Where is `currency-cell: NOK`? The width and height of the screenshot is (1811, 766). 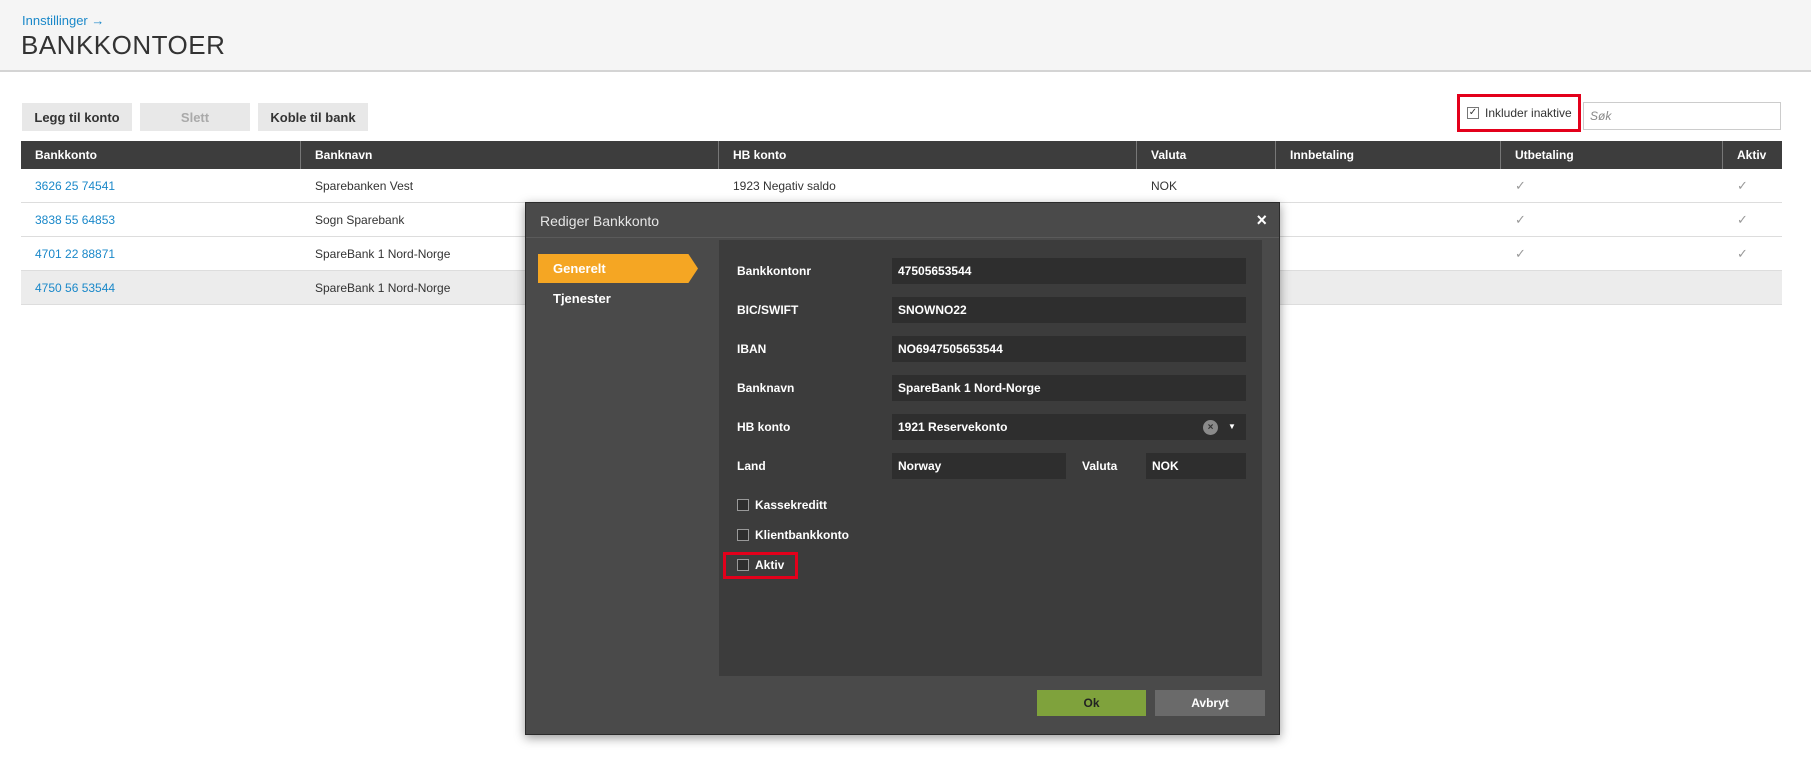 currency-cell: NOK is located at coordinates (1164, 185).